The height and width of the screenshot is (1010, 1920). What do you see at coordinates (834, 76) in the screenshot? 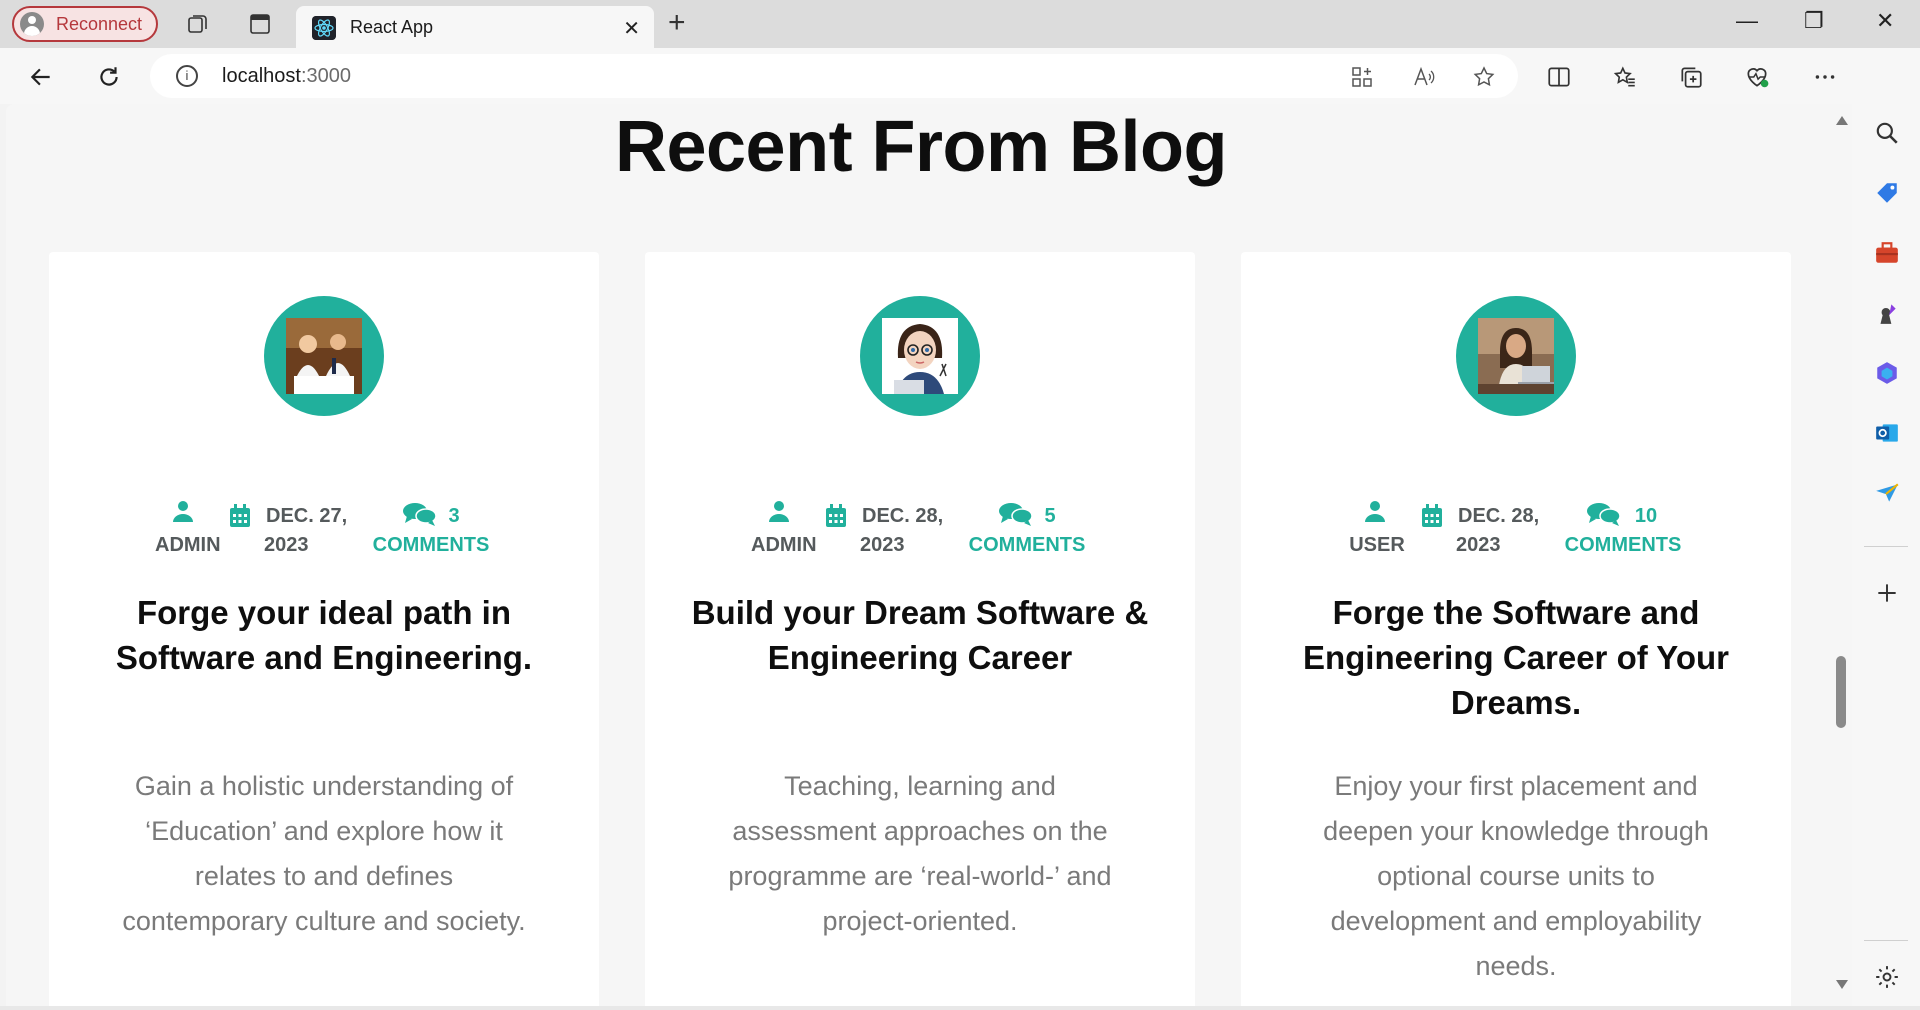
I see `address-bar: i localhost:3000` at bounding box center [834, 76].